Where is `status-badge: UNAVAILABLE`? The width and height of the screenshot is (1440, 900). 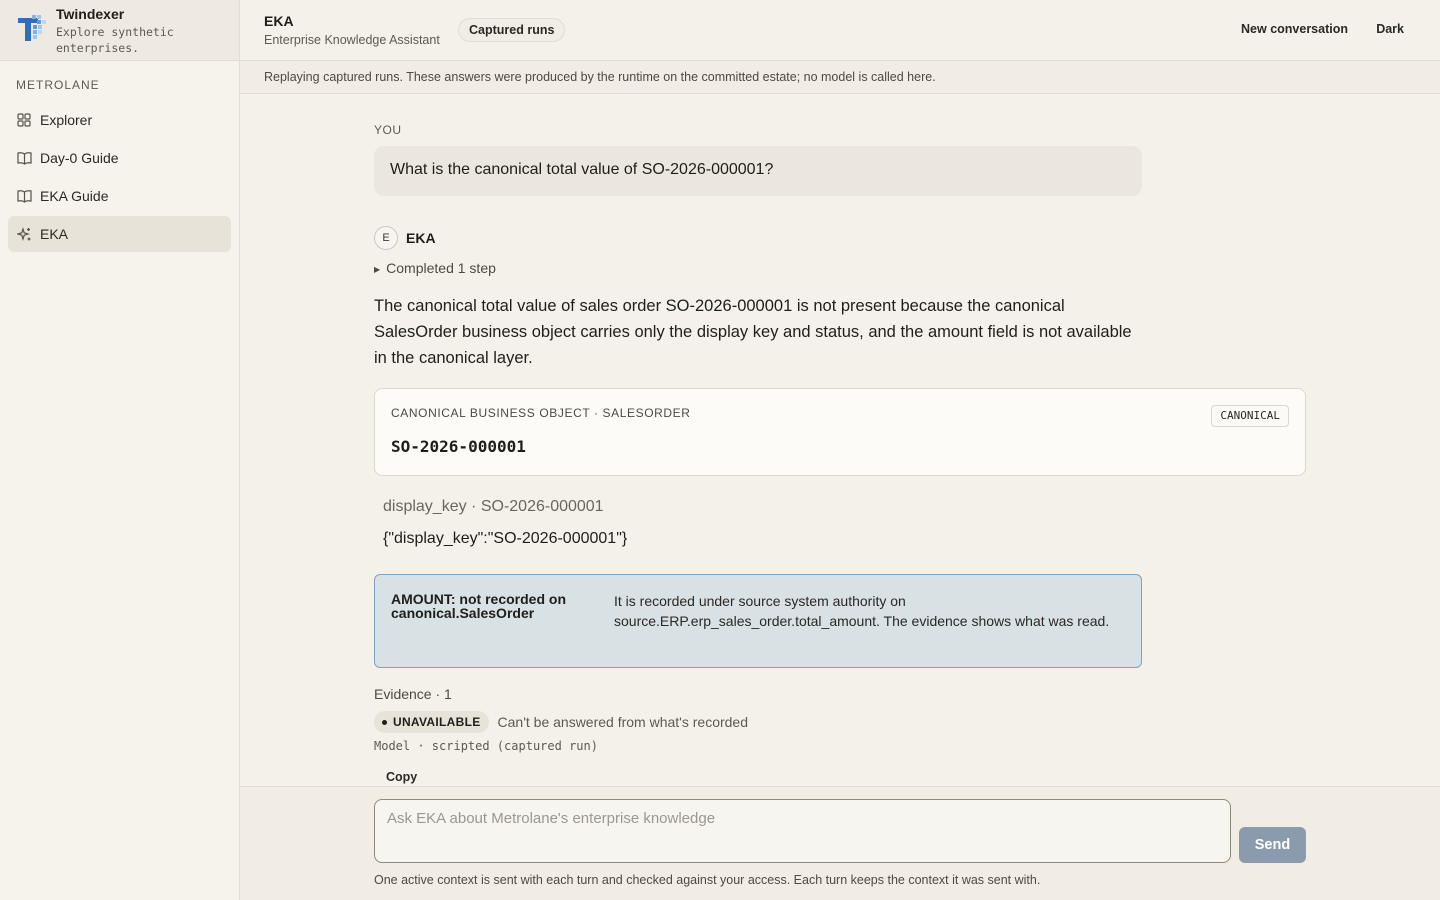 status-badge: UNAVAILABLE is located at coordinates (431, 722).